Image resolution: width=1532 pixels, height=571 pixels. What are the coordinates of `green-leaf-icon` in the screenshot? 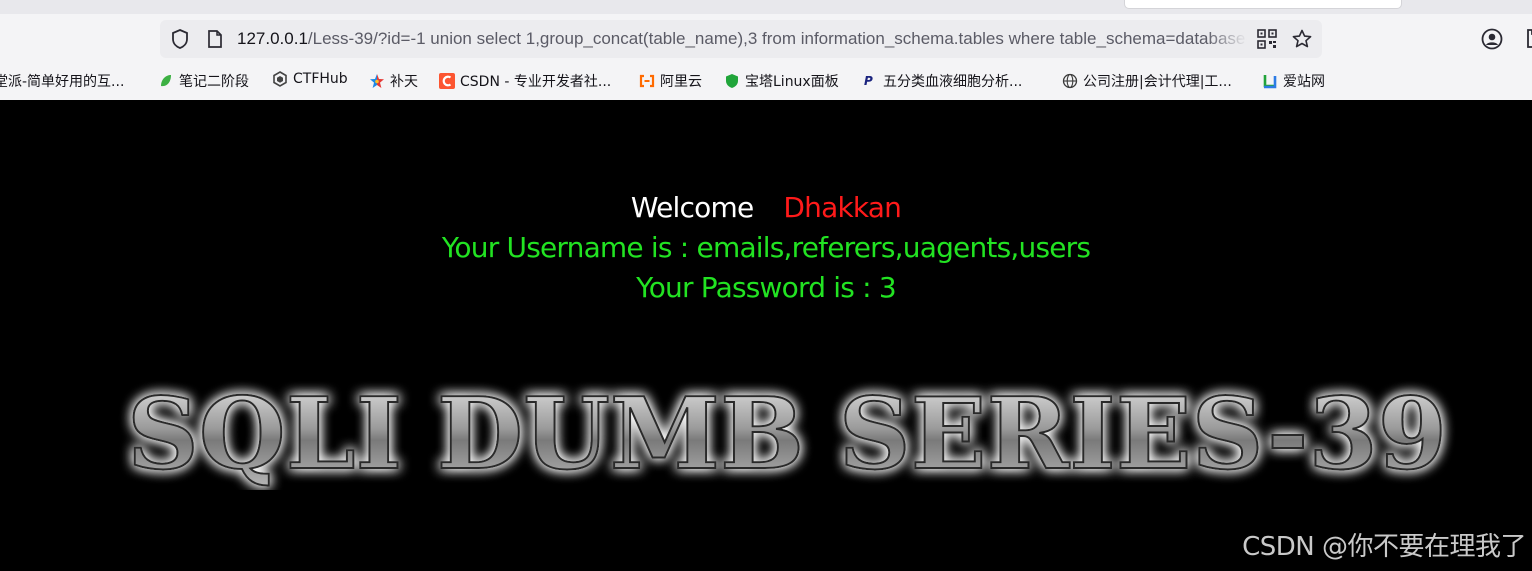 It's located at (166, 81).